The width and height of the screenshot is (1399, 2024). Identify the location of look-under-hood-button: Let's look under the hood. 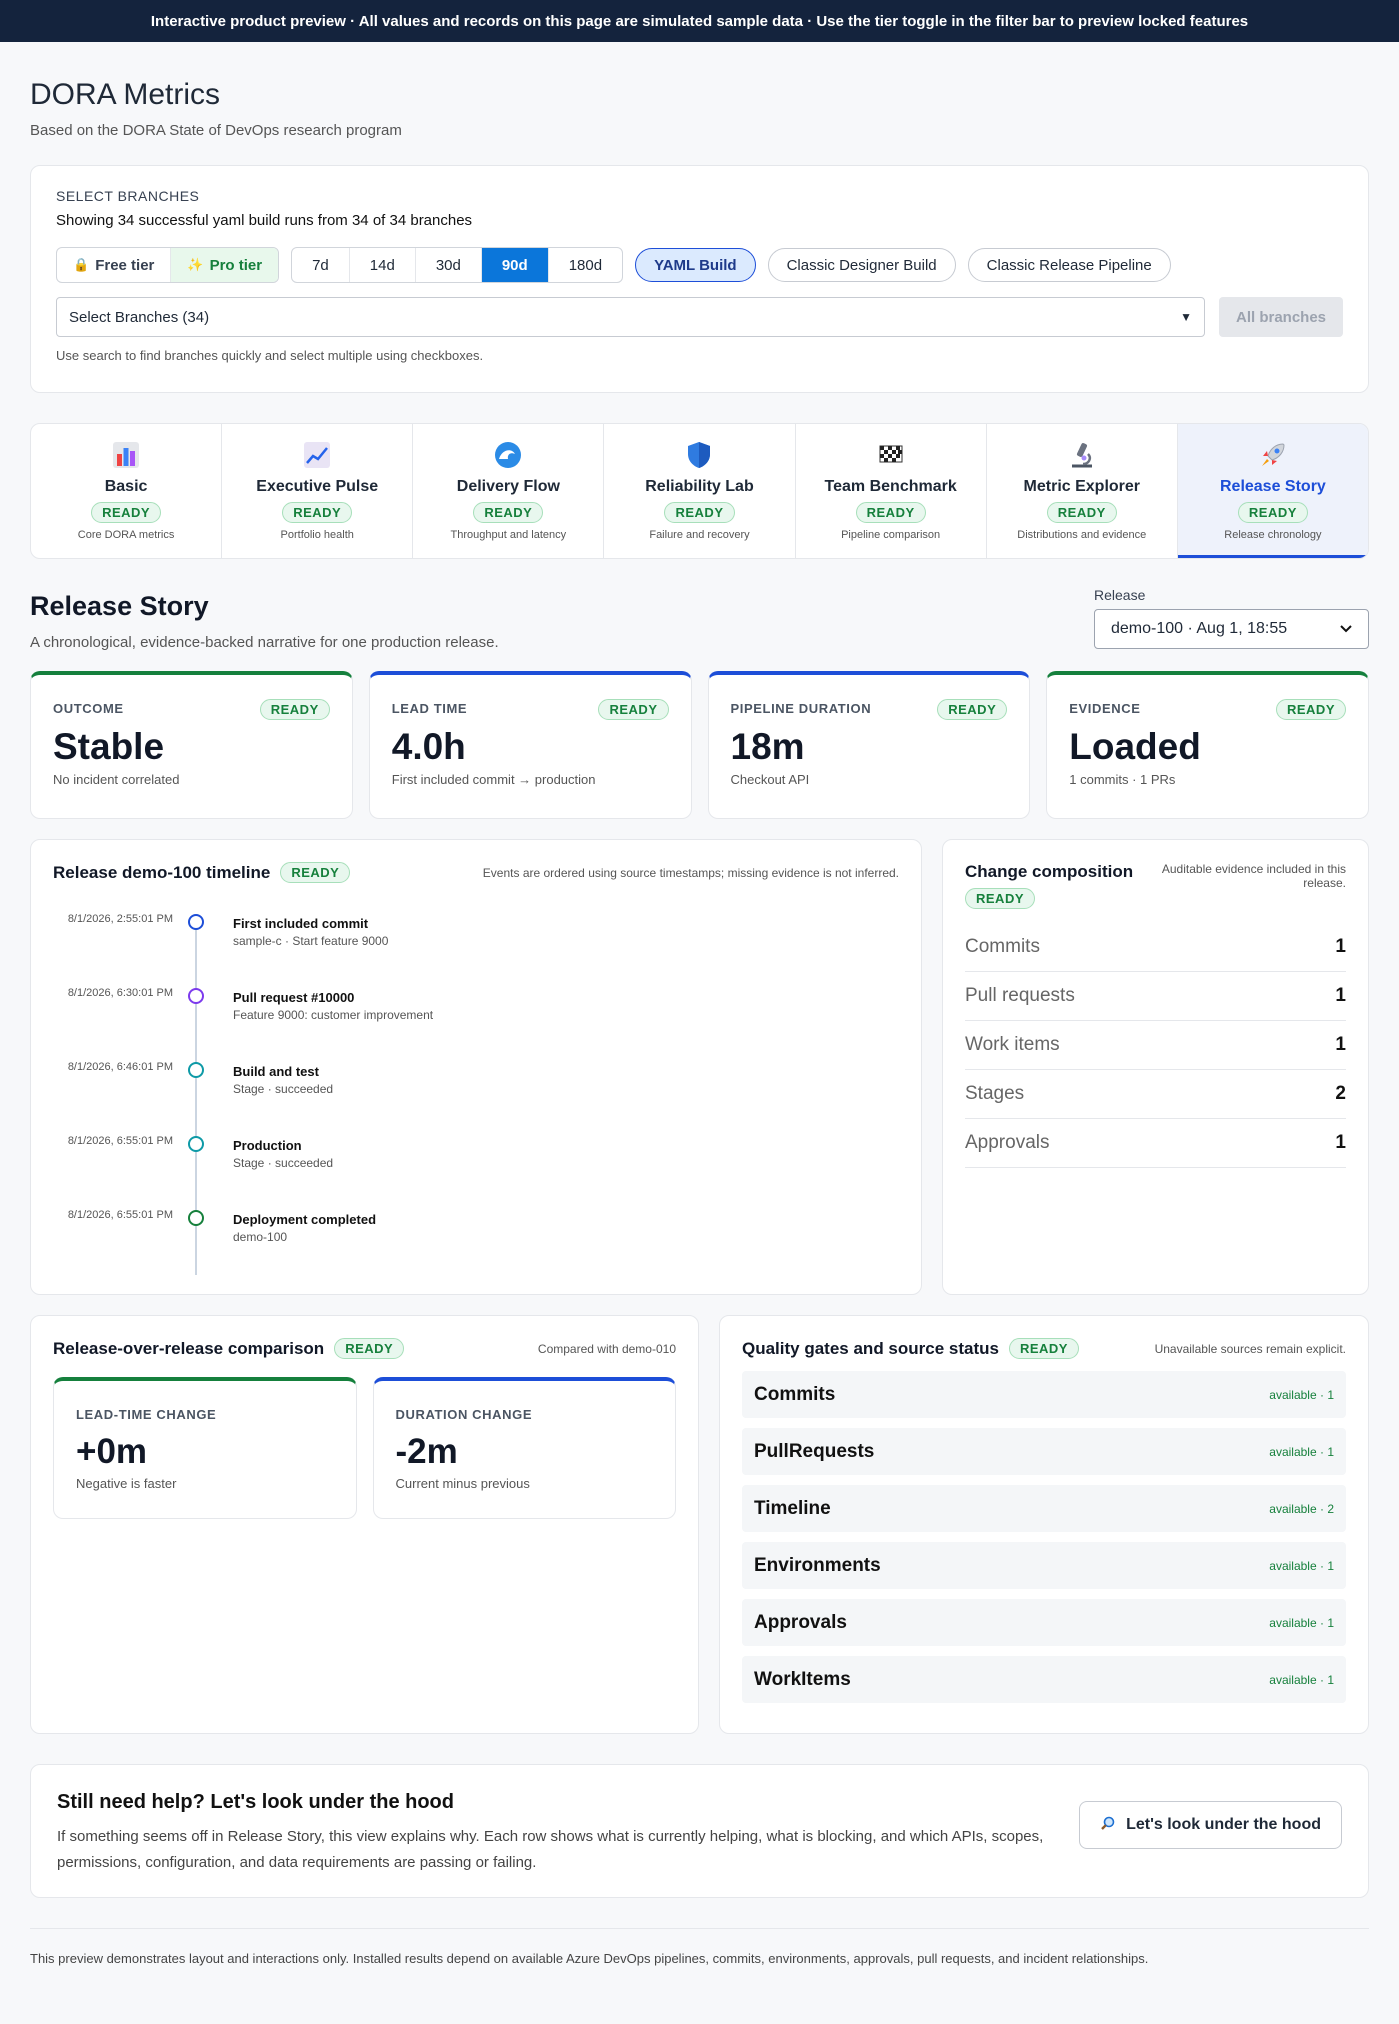
(1210, 1825).